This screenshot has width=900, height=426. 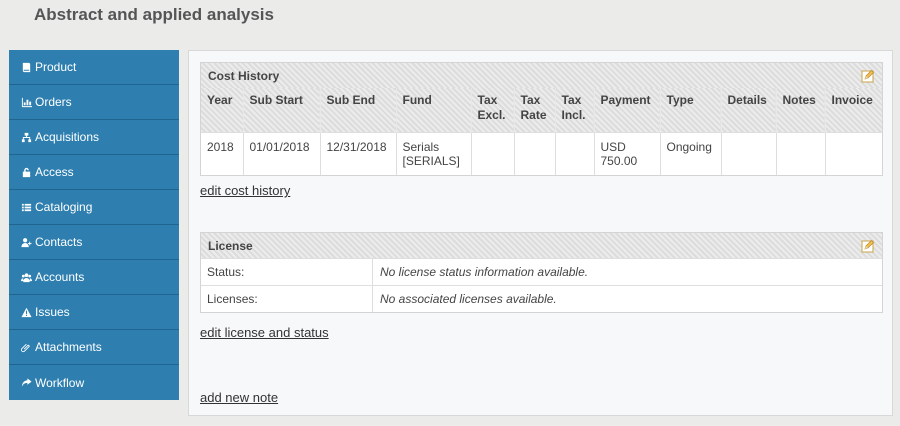 What do you see at coordinates (484, 272) in the screenshot?
I see `license-status-value: No license status information available.` at bounding box center [484, 272].